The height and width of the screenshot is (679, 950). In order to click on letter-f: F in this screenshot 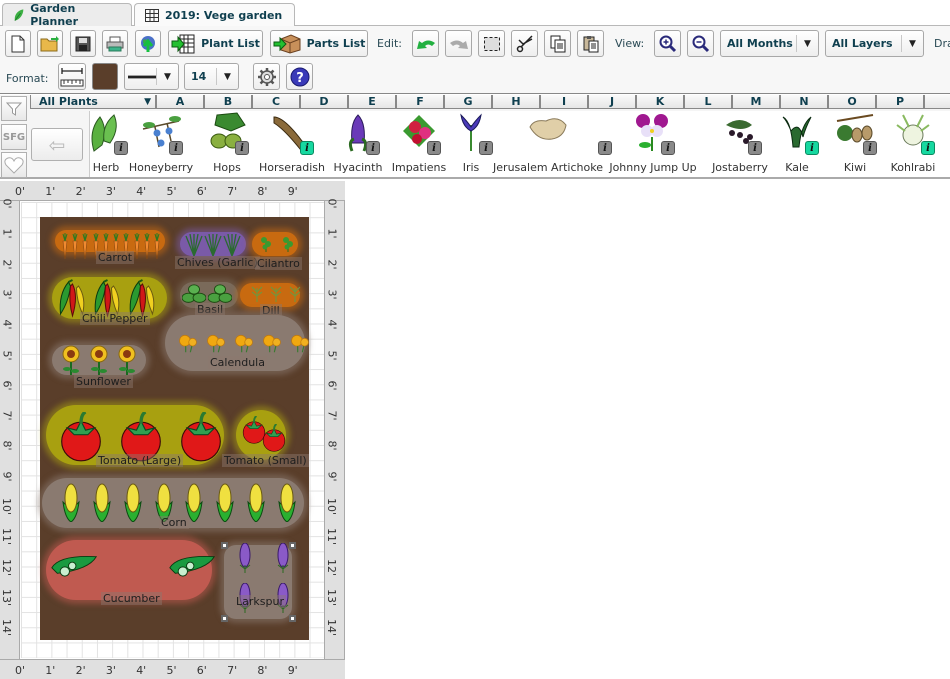, I will do `click(420, 102)`.